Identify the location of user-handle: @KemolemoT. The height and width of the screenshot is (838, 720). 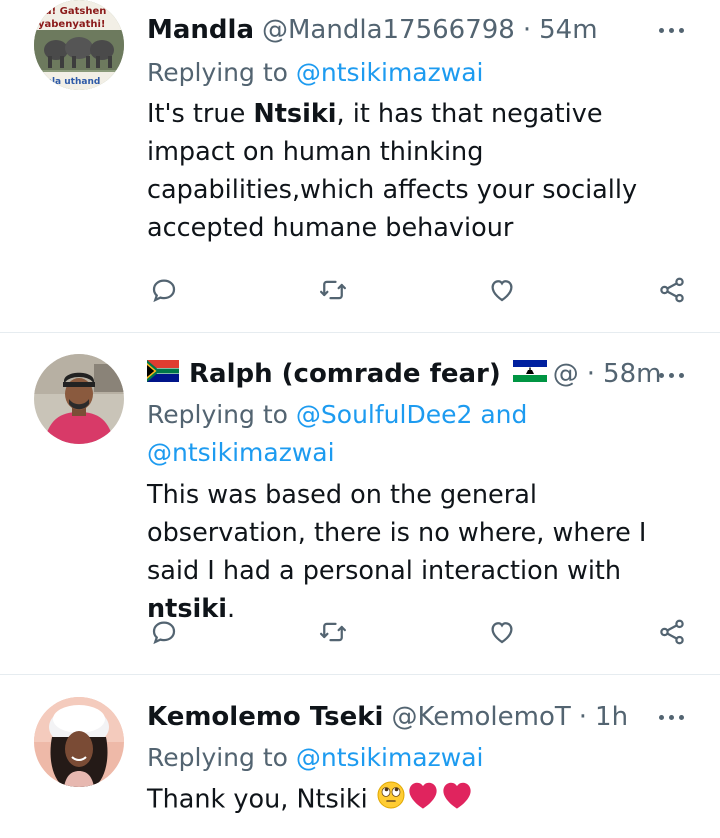
(480, 717).